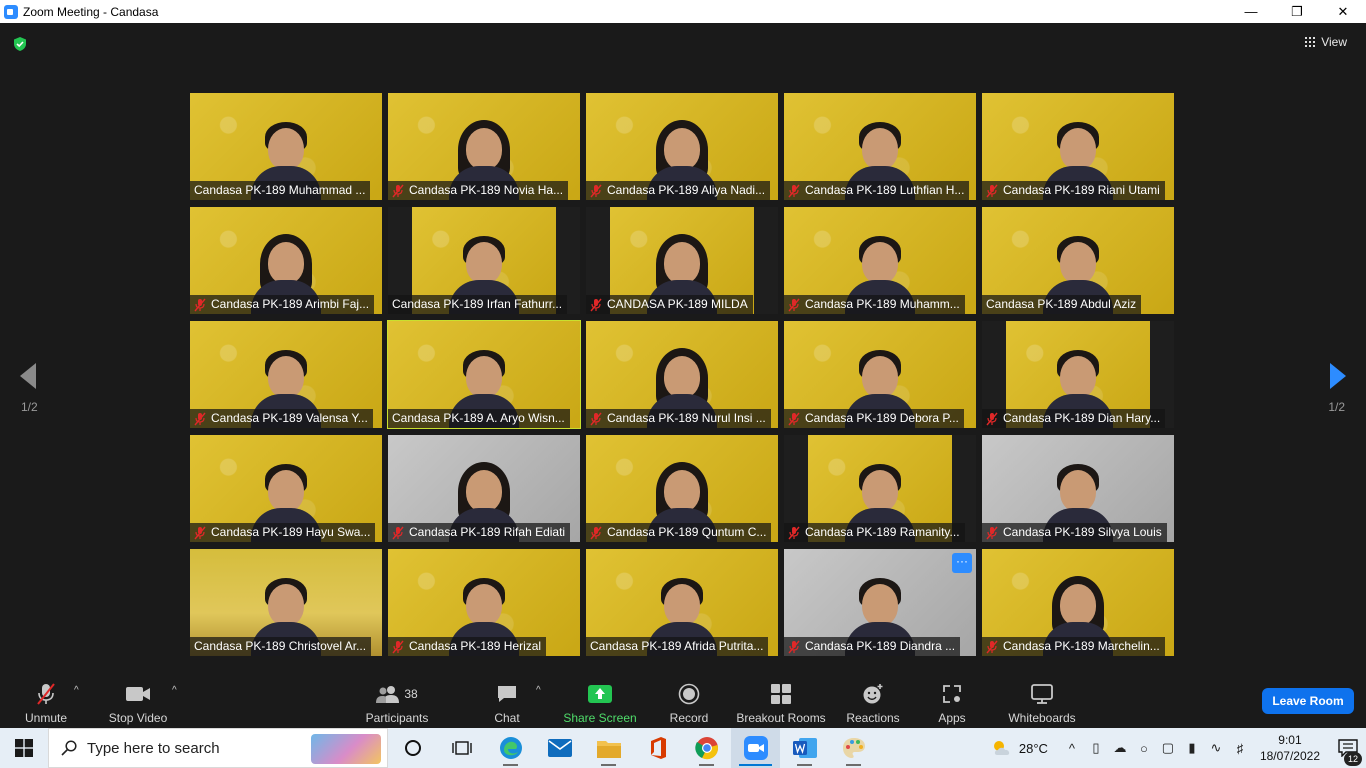 The width and height of the screenshot is (1366, 768). What do you see at coordinates (1192, 748) in the screenshot?
I see `battery-icon: ▮` at bounding box center [1192, 748].